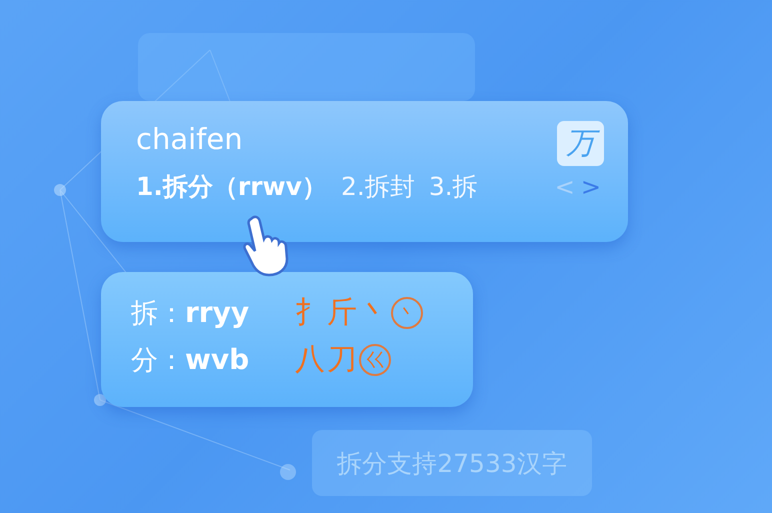 This screenshot has height=513, width=772. What do you see at coordinates (342, 313) in the screenshot?
I see `radical: 斤` at bounding box center [342, 313].